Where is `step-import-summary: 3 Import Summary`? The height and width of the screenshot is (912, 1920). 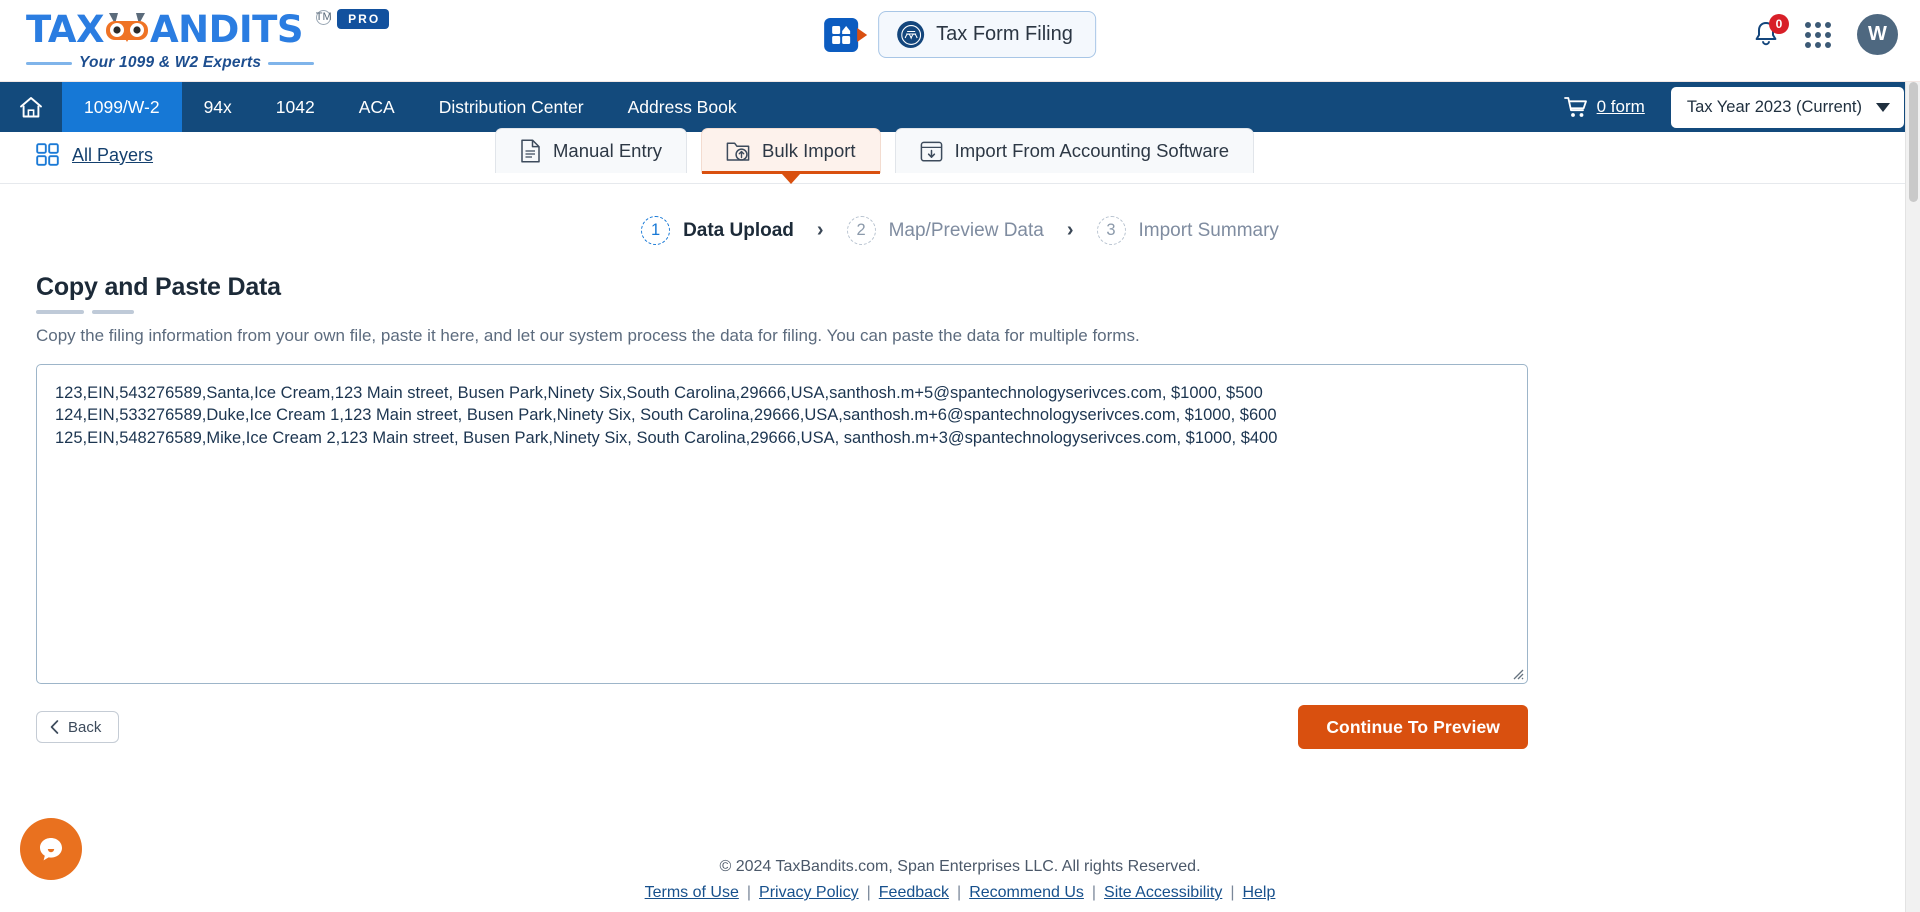
step-import-summary: 3 Import Summary is located at coordinates (1187, 230).